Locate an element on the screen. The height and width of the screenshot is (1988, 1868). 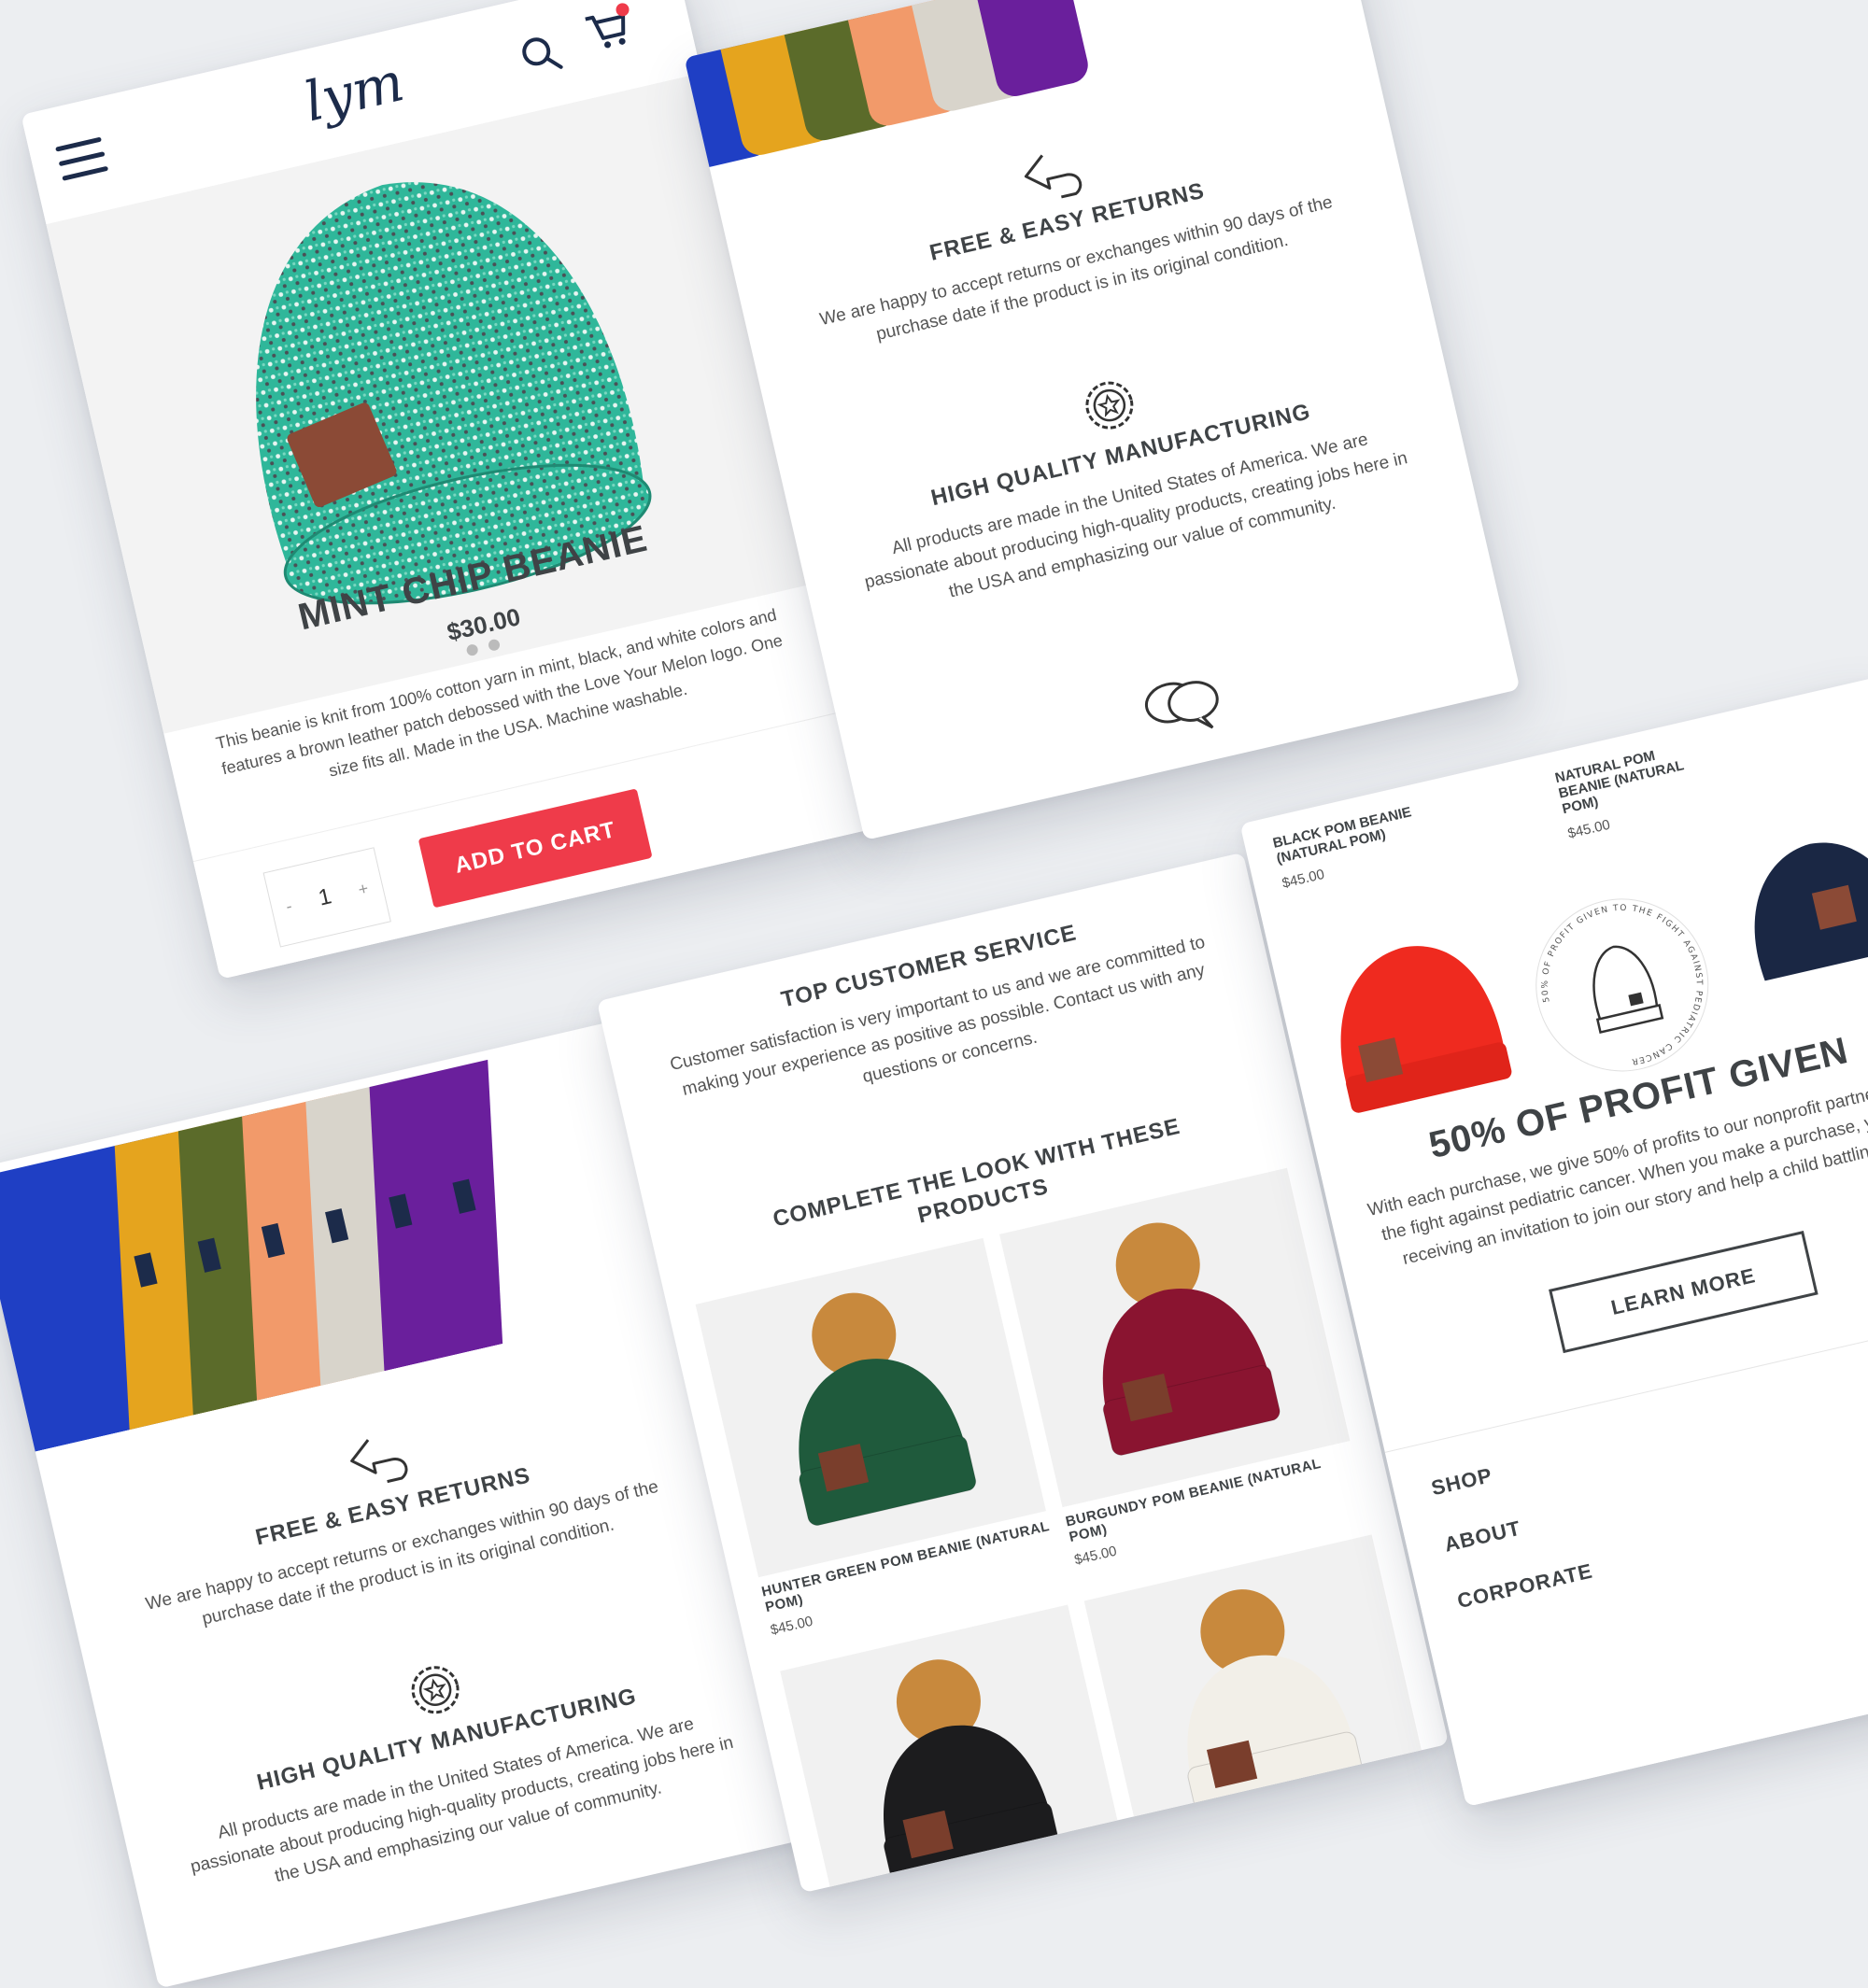
brand-logo: lym is located at coordinates (355, 92).